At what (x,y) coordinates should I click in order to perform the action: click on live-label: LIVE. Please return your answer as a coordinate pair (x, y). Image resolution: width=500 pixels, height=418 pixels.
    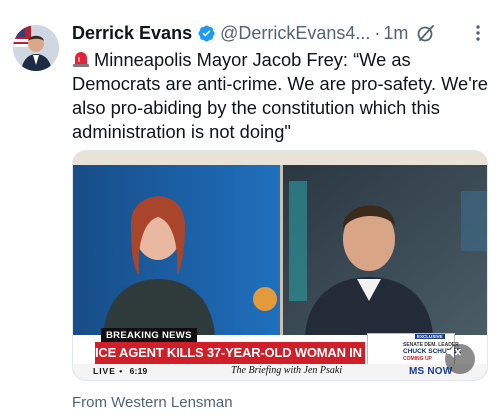
    Looking at the image, I should click on (104, 371).